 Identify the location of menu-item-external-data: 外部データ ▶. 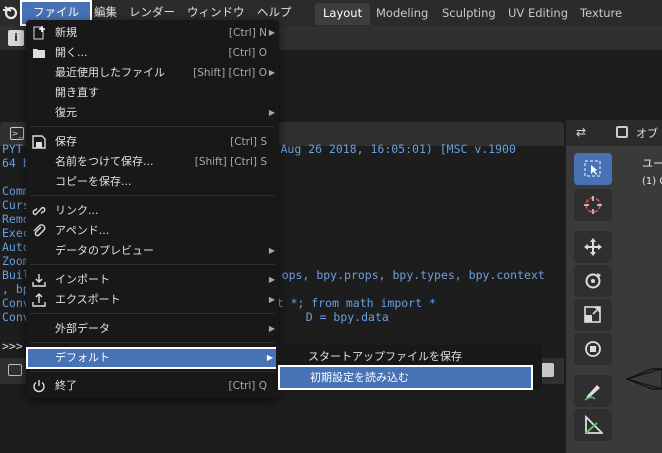
(152, 329).